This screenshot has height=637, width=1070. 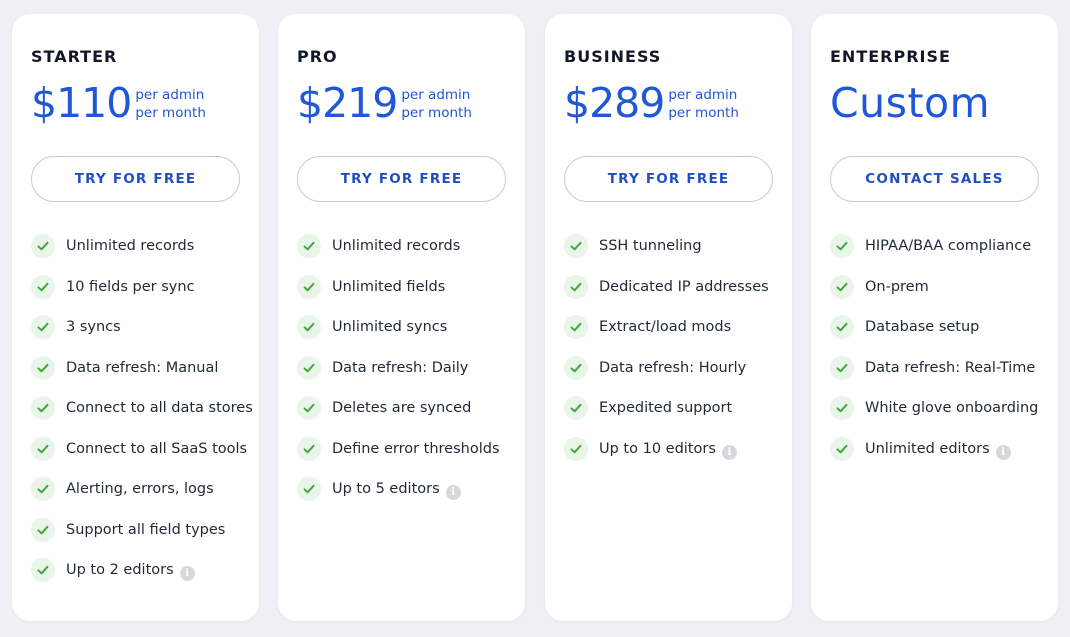 I want to click on feature-item: HIPAA/BAA compliance, so click(x=941, y=246).